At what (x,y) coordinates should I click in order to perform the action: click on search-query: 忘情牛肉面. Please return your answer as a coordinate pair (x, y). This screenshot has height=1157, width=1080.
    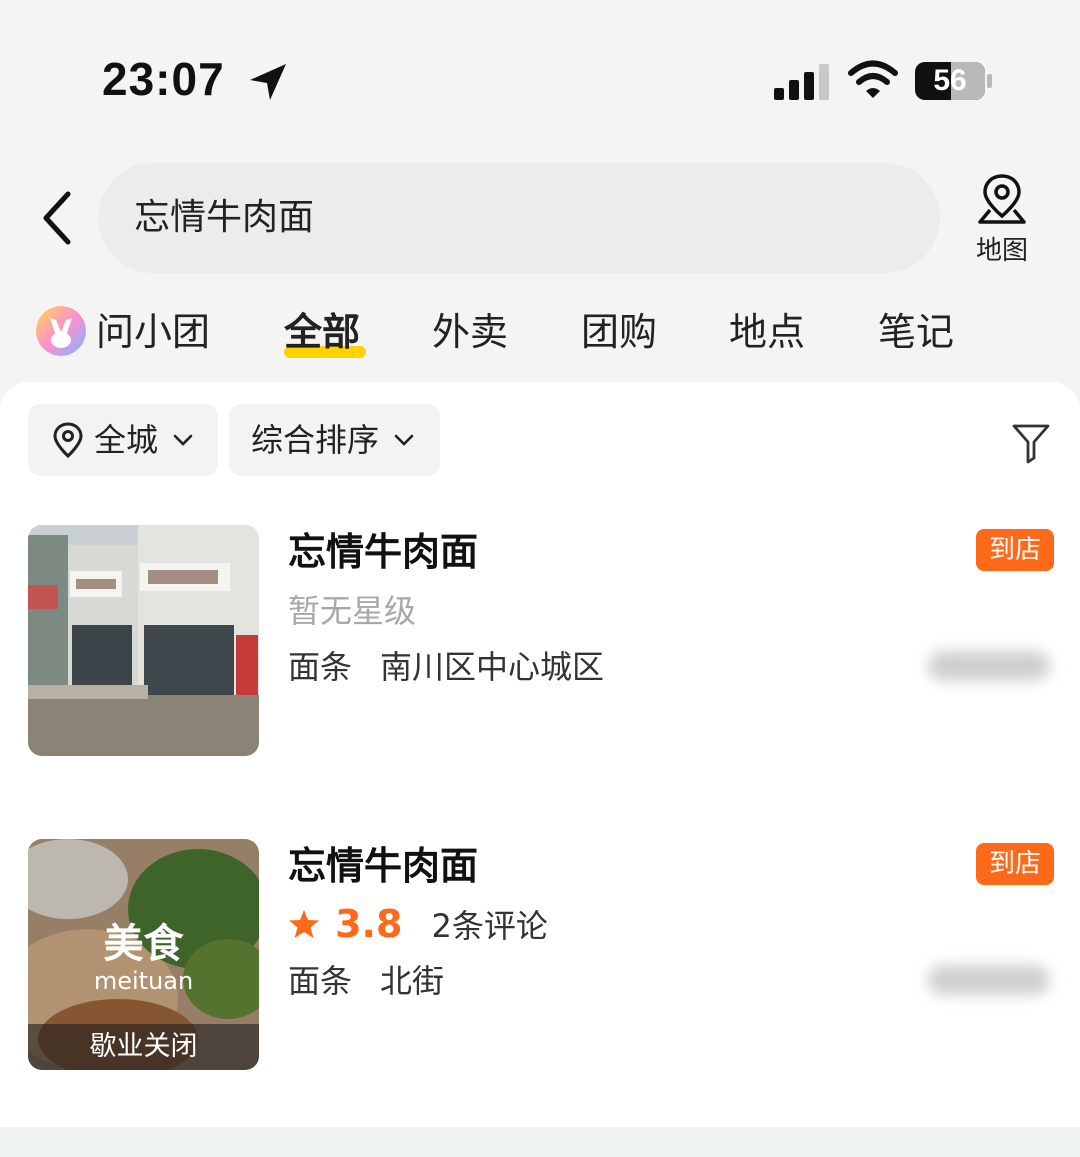
    Looking at the image, I should click on (224, 217).